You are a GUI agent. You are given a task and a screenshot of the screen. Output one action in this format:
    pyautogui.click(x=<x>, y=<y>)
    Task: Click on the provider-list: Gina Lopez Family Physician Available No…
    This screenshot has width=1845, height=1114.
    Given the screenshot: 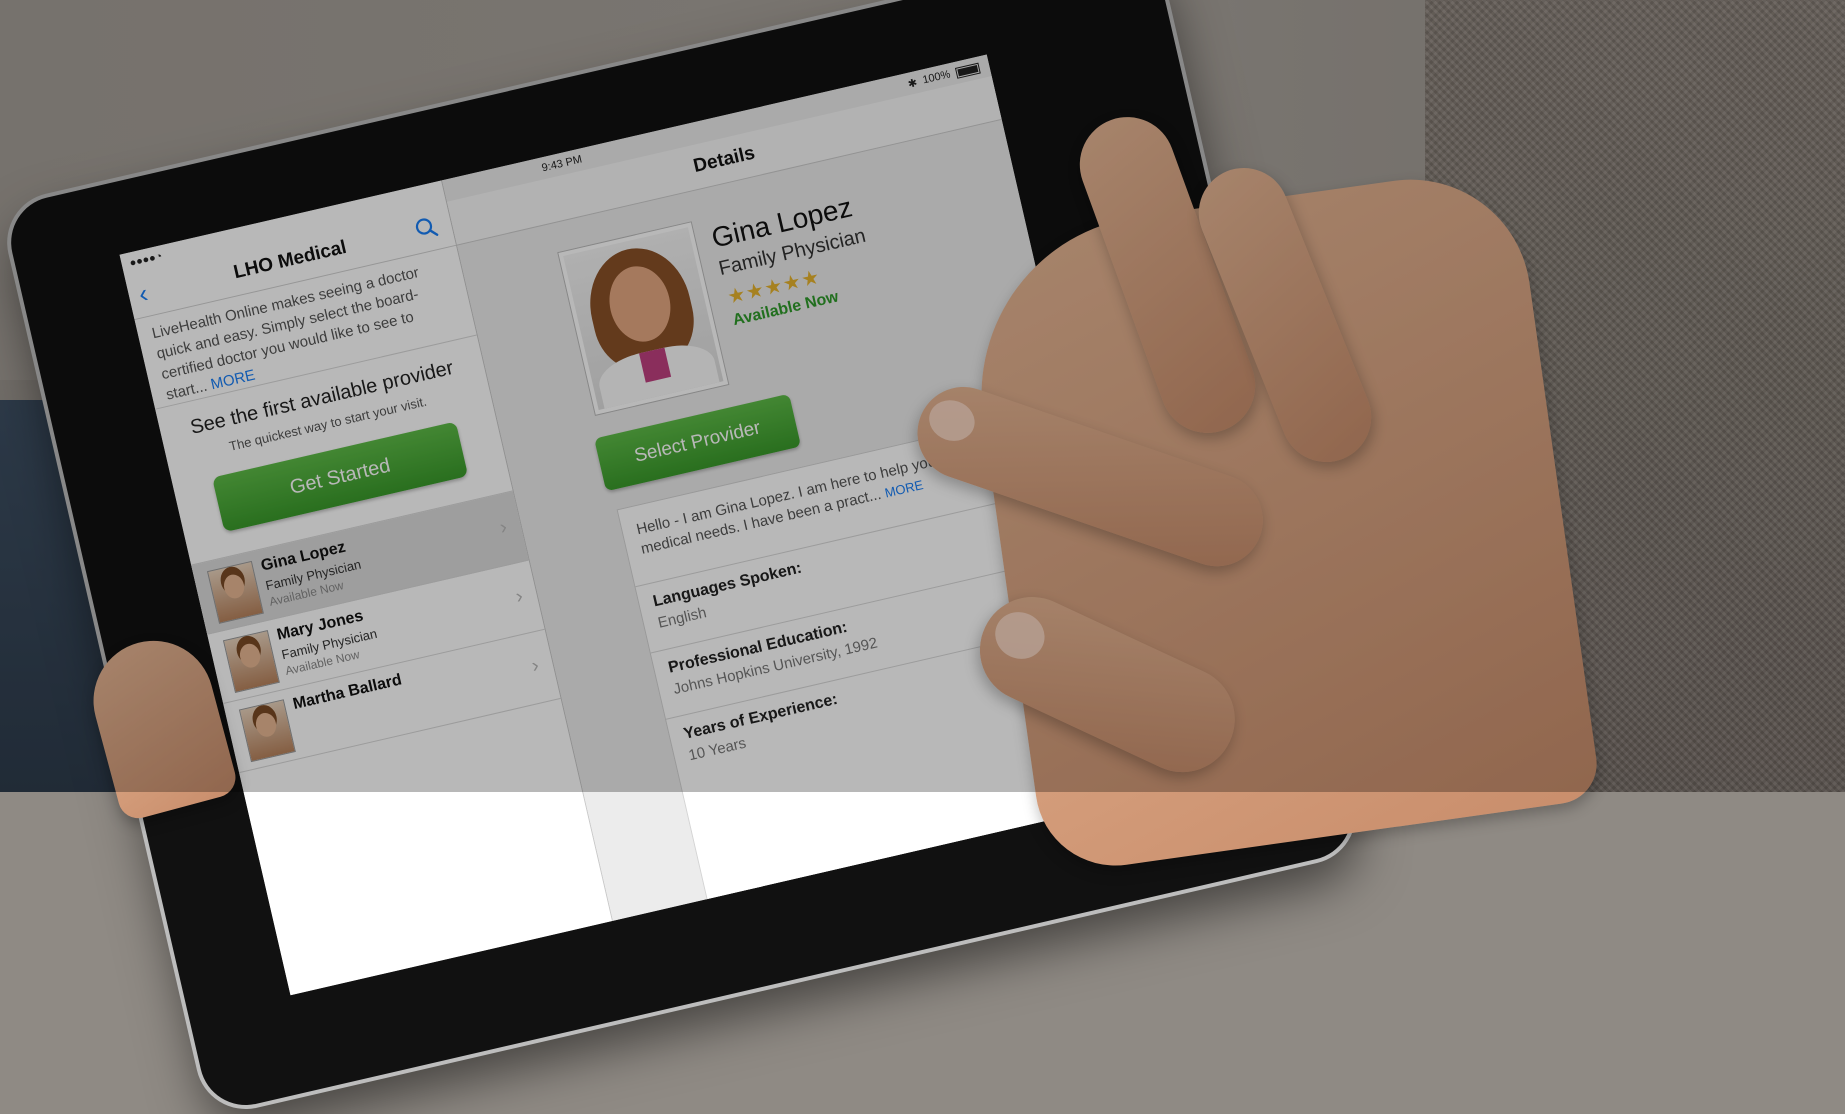 What is the action you would take?
    pyautogui.click(x=376, y=632)
    